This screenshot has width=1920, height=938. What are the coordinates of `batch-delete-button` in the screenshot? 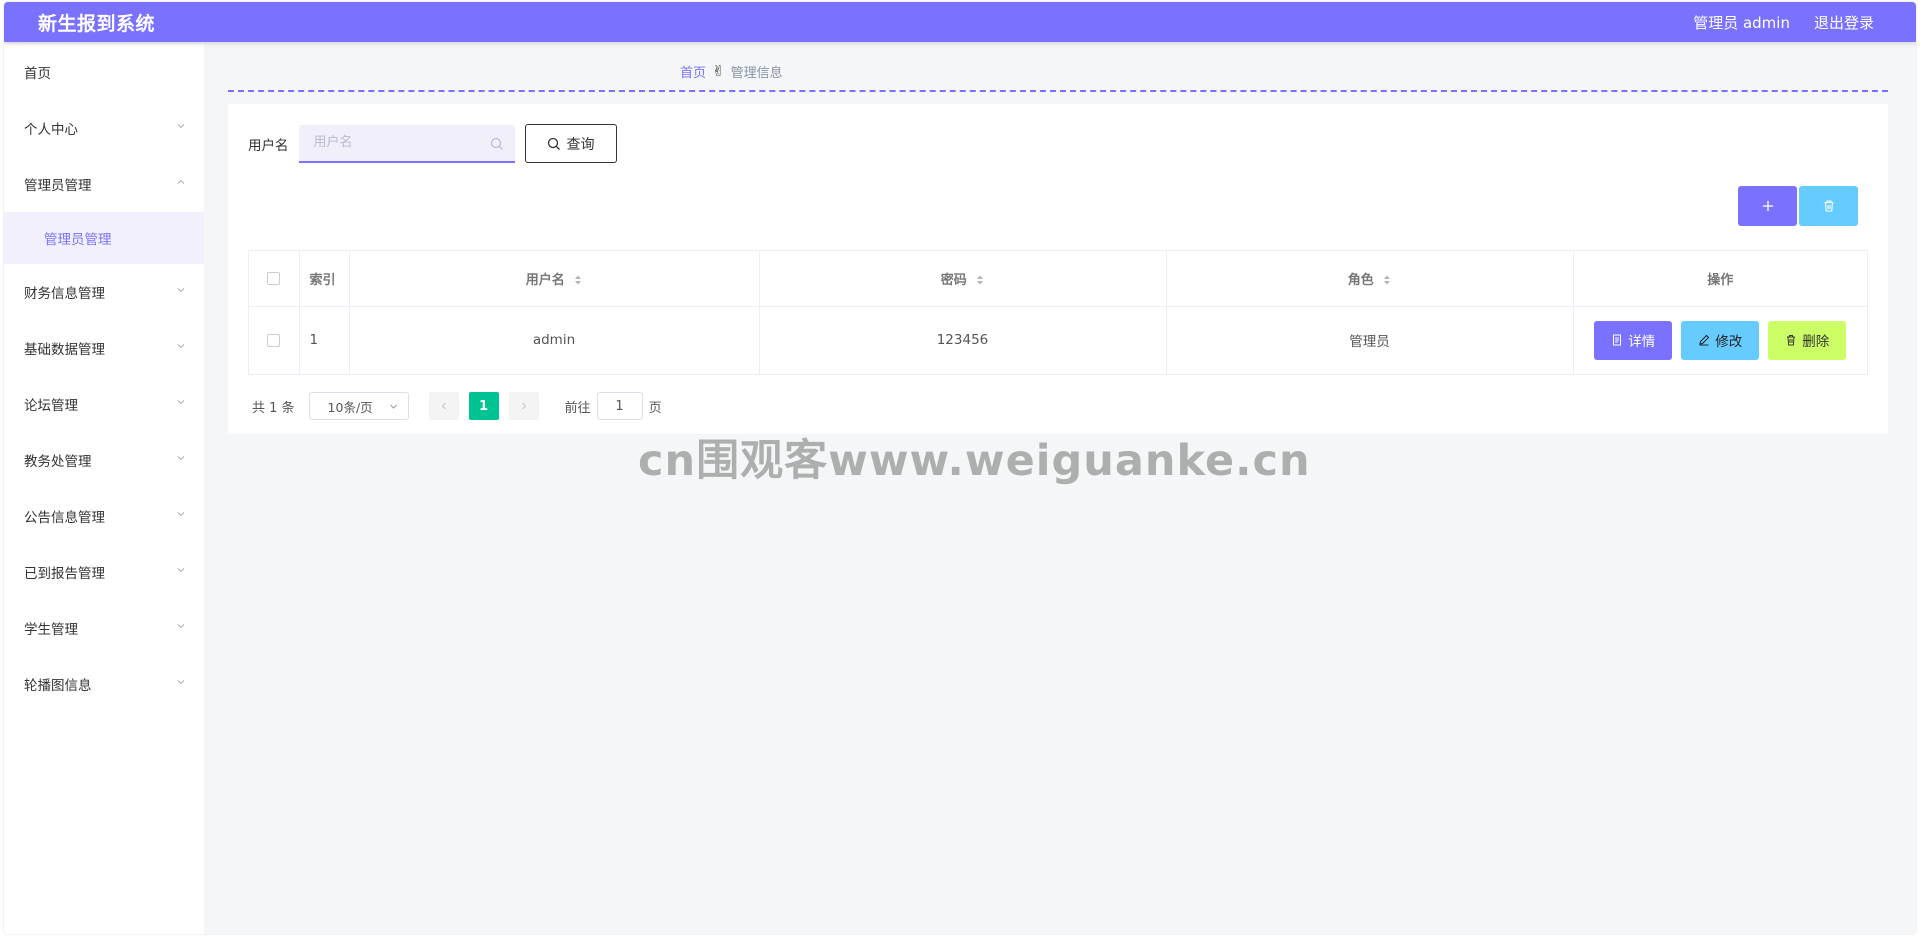 It's located at (1828, 206).